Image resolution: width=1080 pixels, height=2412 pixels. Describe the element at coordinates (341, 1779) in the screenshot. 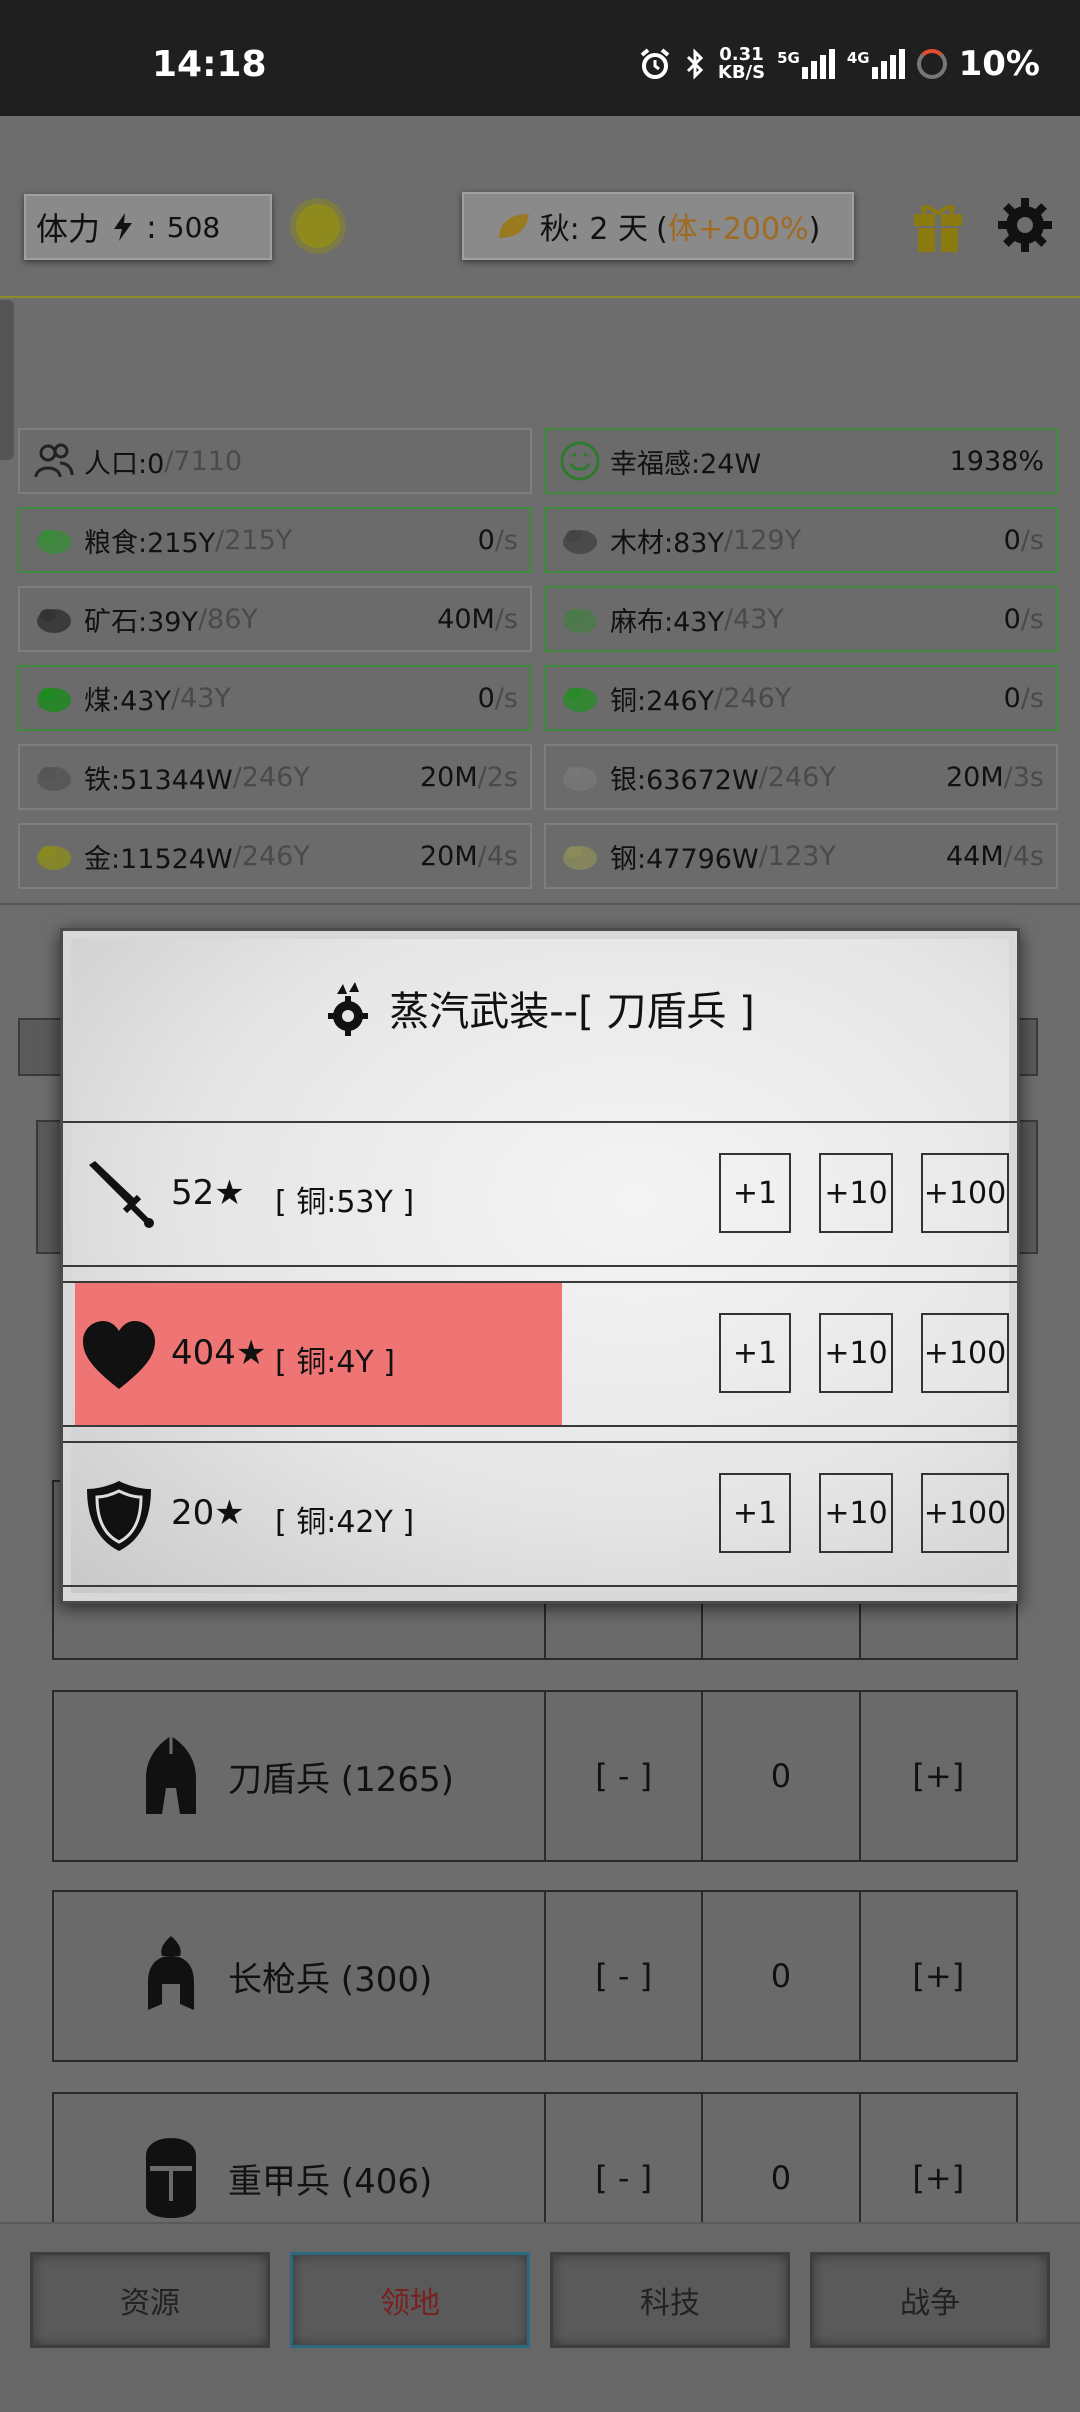

I see `unit-name: 刀盾兵 (1265)` at that location.